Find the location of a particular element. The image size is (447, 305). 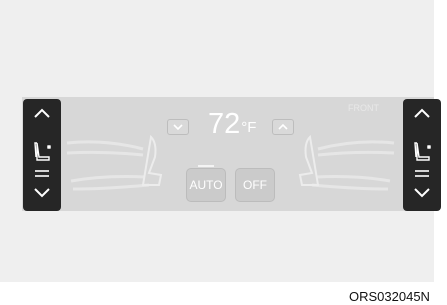

left-chevron-down-icon is located at coordinates (42, 193).